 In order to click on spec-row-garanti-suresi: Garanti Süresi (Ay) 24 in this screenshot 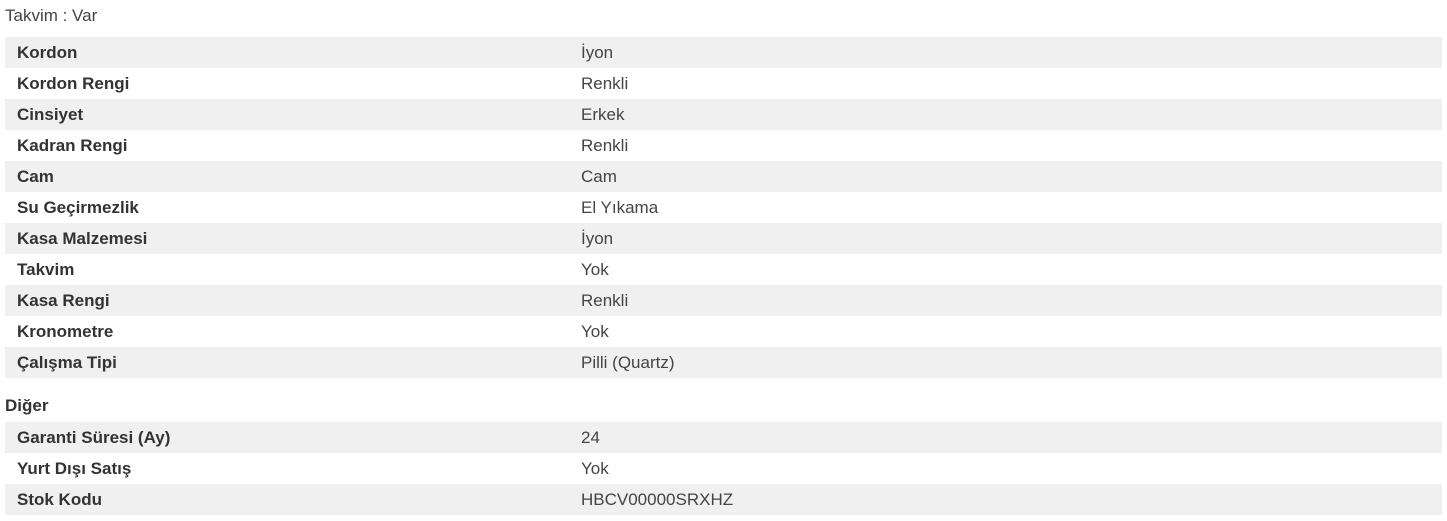, I will do `click(723, 437)`.